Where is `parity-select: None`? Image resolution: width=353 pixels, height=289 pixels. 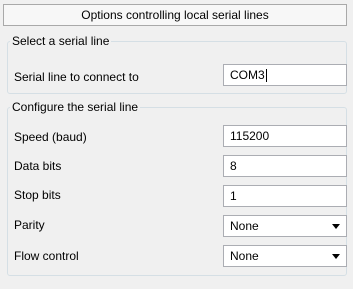 parity-select: None is located at coordinates (285, 226).